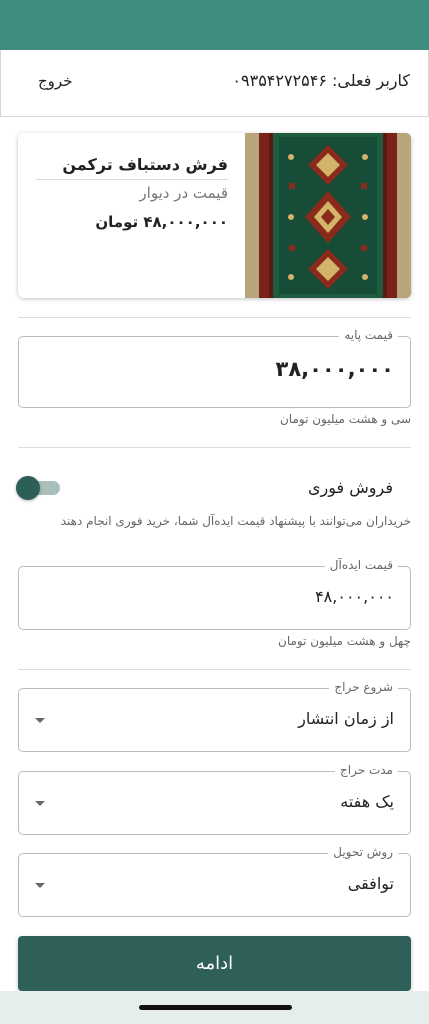  I want to click on current-user-label: کاربر فعلی: ۰۹۳۵۴۲۷۲۵۴۶, so click(321, 80).